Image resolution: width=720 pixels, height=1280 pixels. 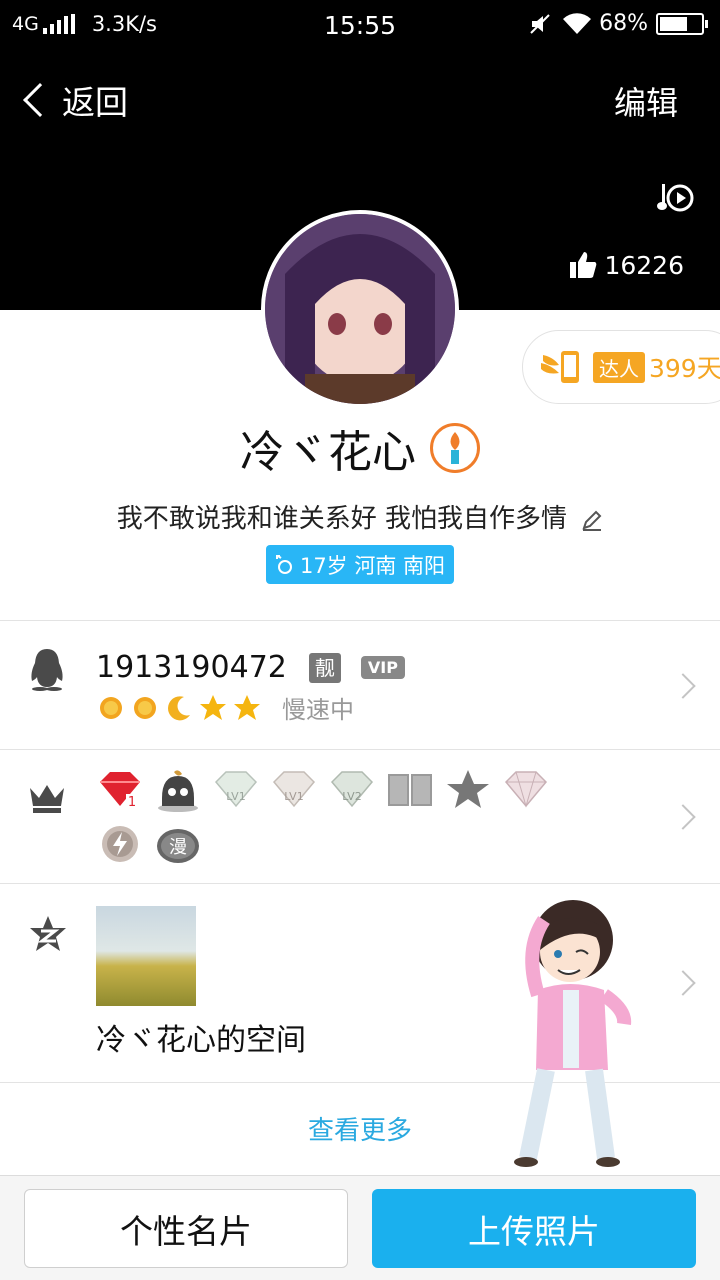 I want to click on qq-number-row, so click(x=360, y=685).